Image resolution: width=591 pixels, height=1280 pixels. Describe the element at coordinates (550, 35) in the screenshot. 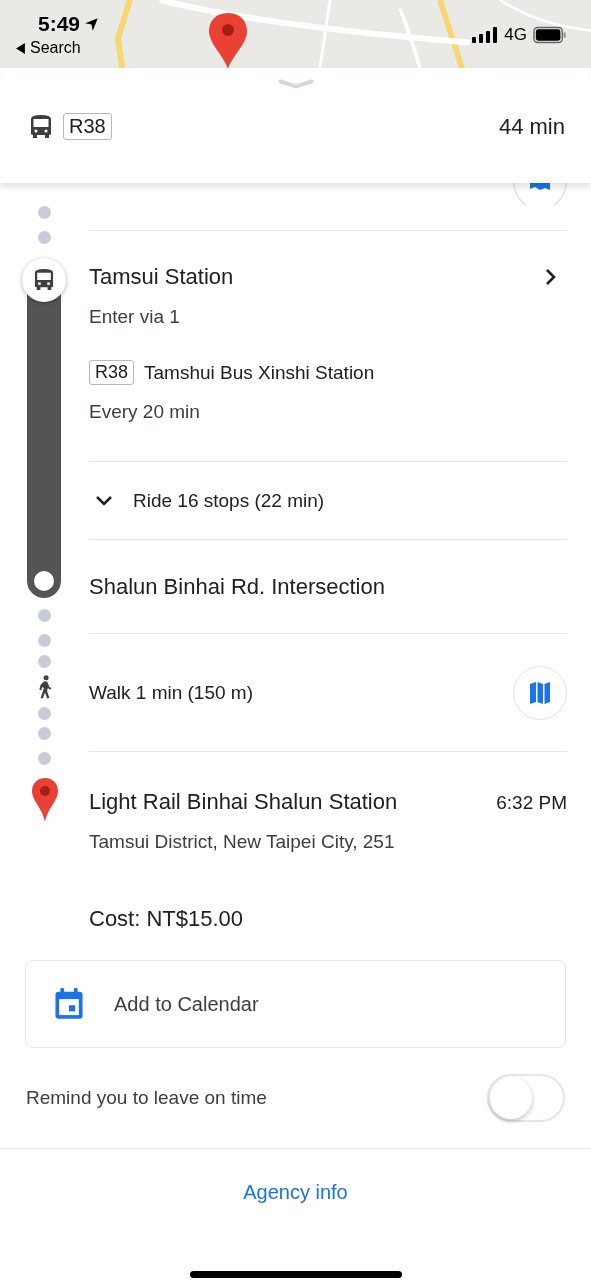

I see `battery-icon` at that location.